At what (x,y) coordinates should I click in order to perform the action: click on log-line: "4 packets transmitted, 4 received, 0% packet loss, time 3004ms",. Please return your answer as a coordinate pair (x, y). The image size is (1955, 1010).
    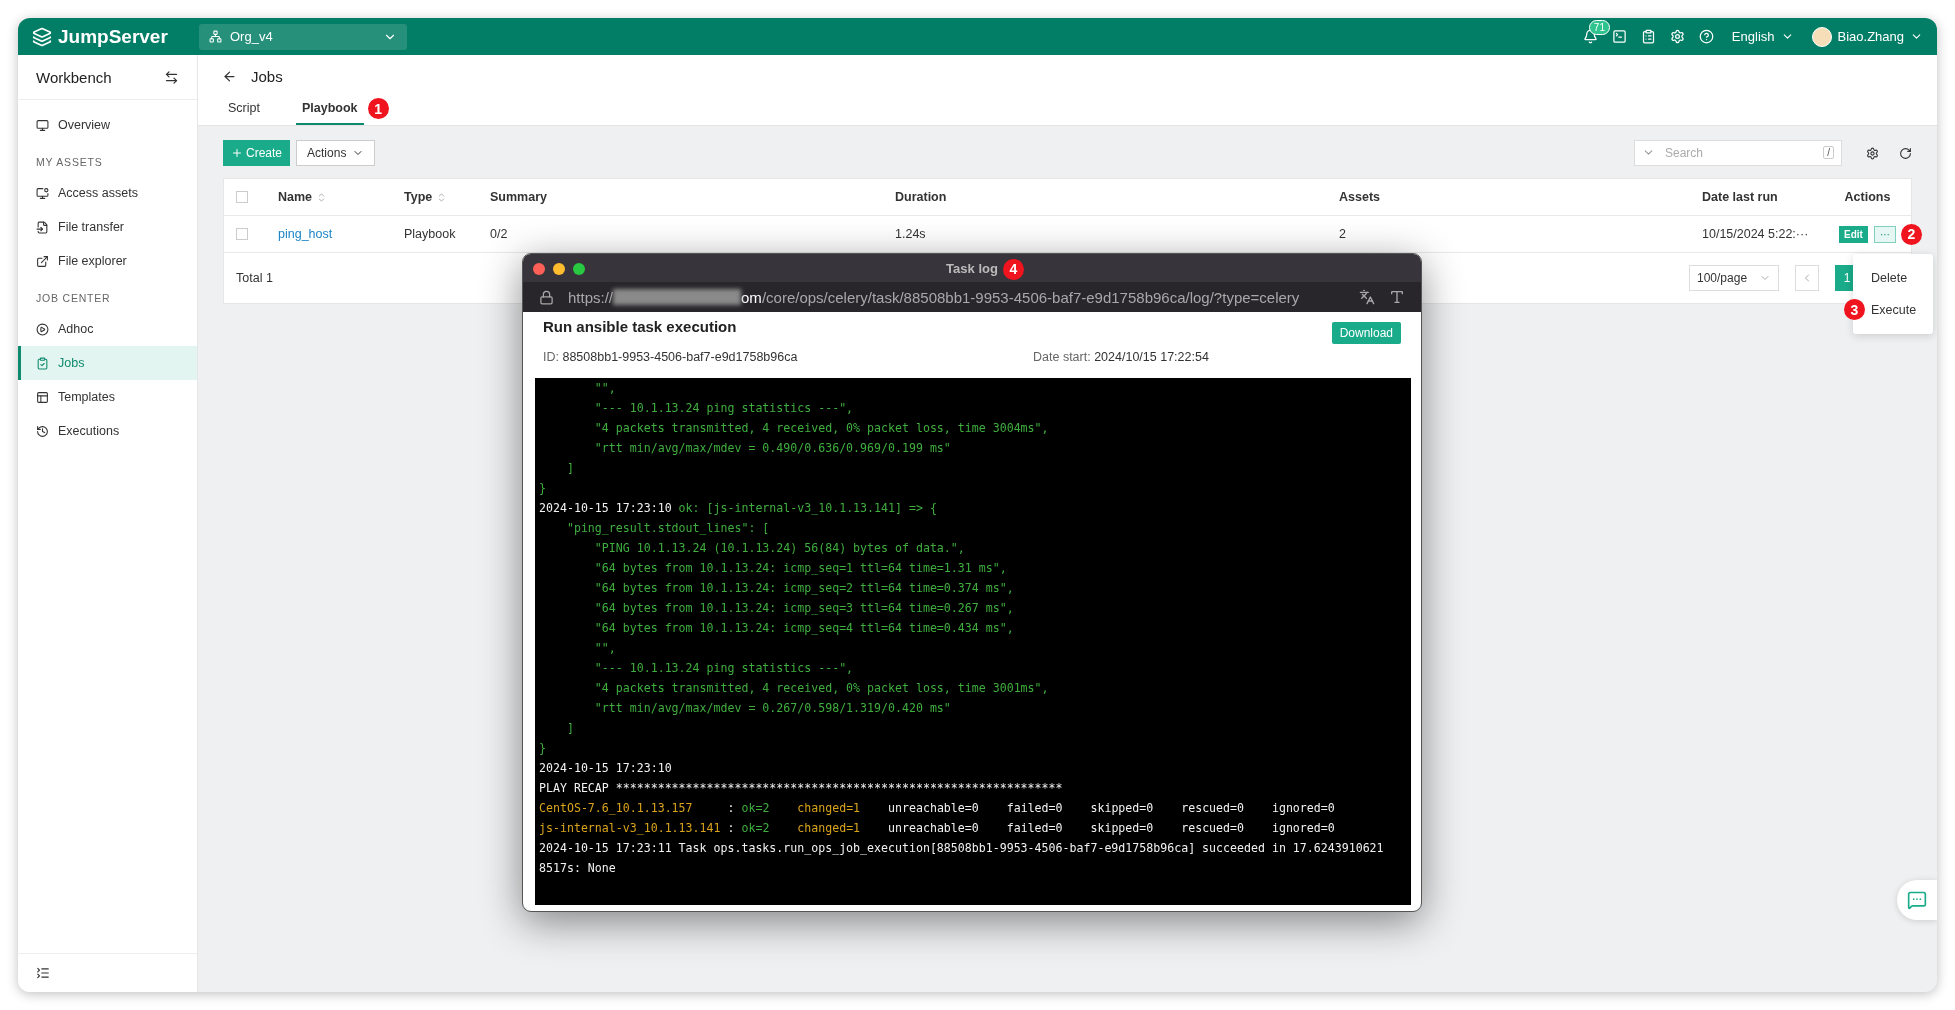
    Looking at the image, I should click on (821, 428).